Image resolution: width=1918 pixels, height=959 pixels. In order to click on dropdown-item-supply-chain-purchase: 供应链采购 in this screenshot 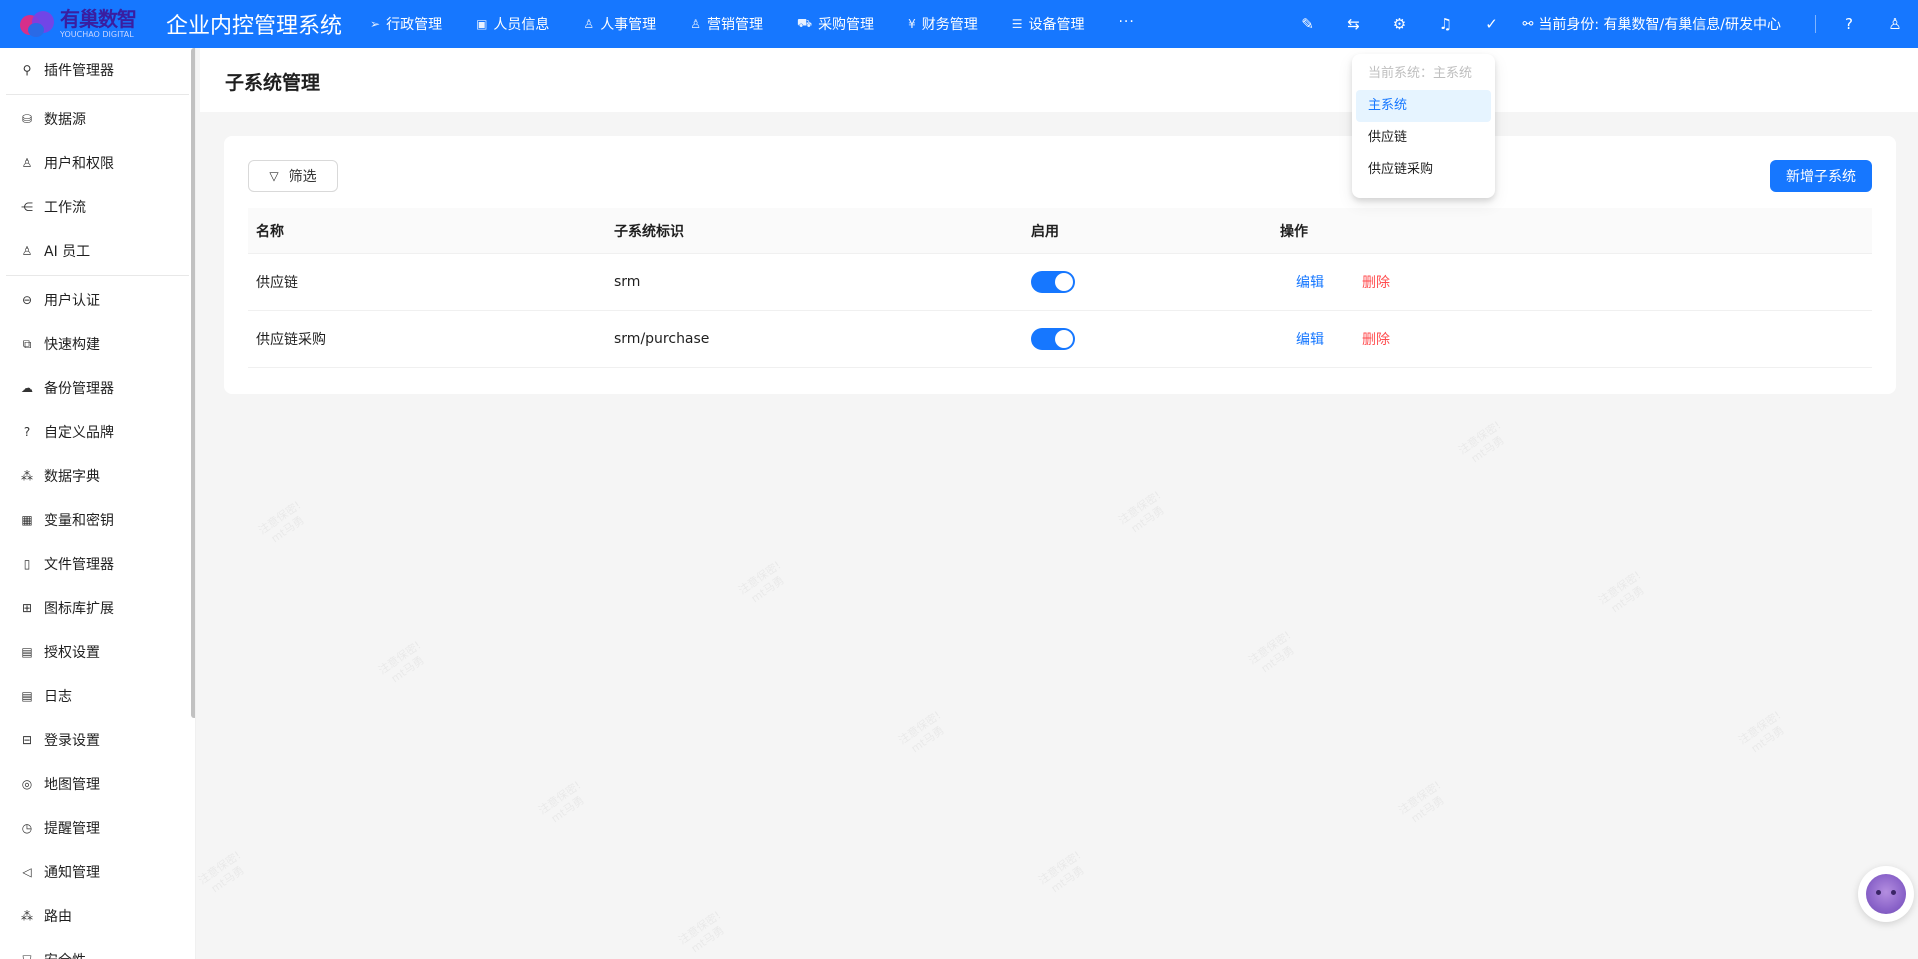, I will do `click(1423, 170)`.